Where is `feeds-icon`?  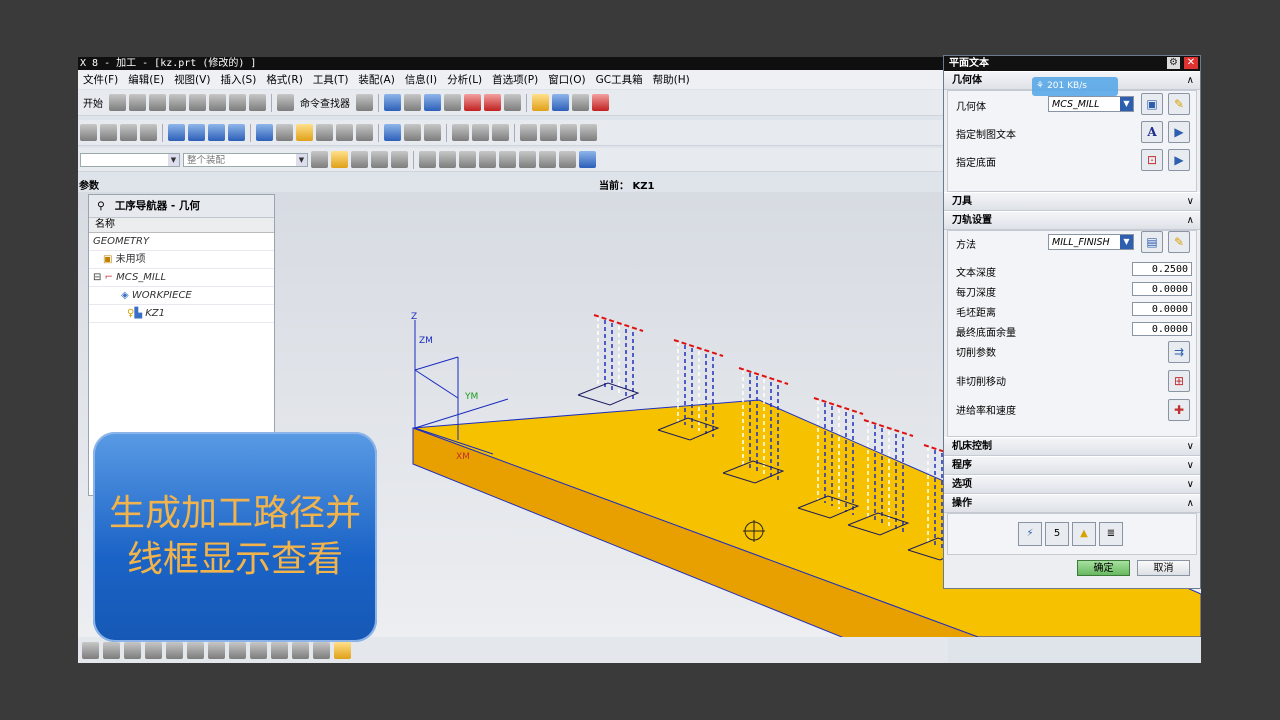 feeds-icon is located at coordinates (432, 132).